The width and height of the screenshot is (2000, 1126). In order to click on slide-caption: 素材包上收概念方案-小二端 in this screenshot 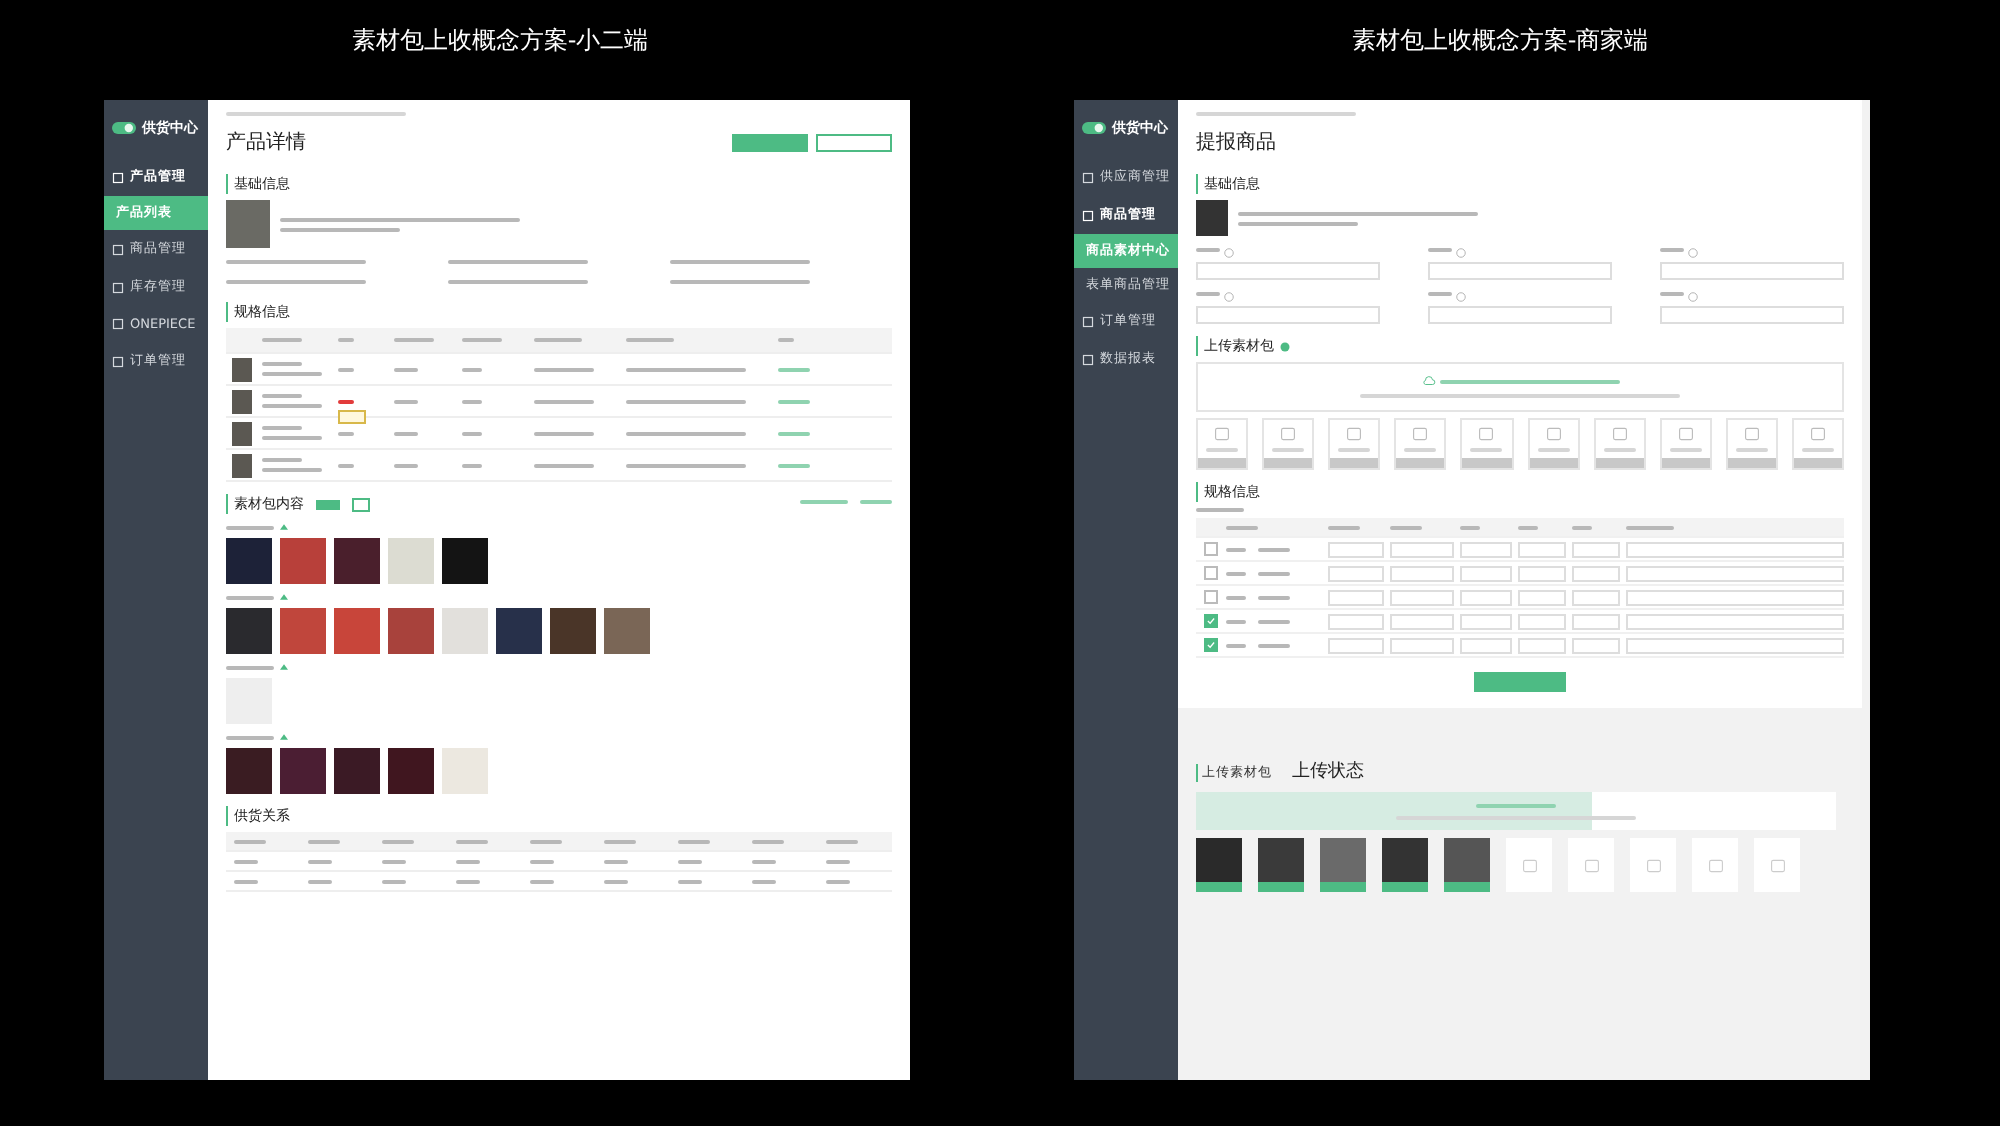, I will do `click(500, 40)`.